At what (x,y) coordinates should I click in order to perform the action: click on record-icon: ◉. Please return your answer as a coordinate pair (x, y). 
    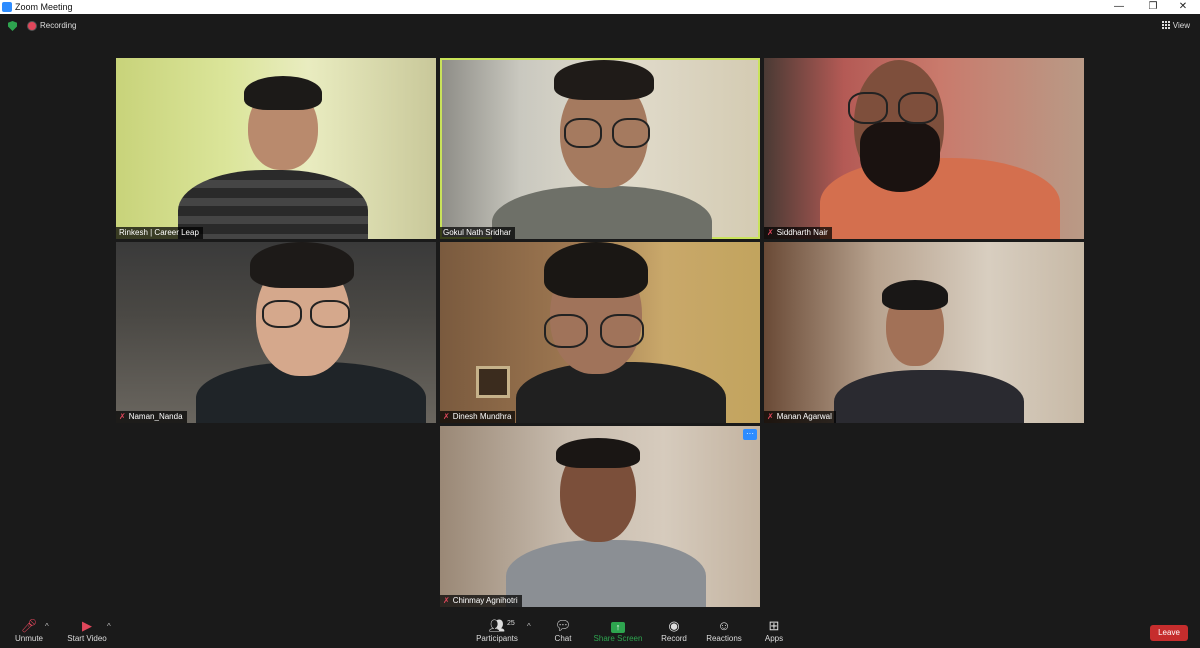
    Looking at the image, I should click on (674, 625).